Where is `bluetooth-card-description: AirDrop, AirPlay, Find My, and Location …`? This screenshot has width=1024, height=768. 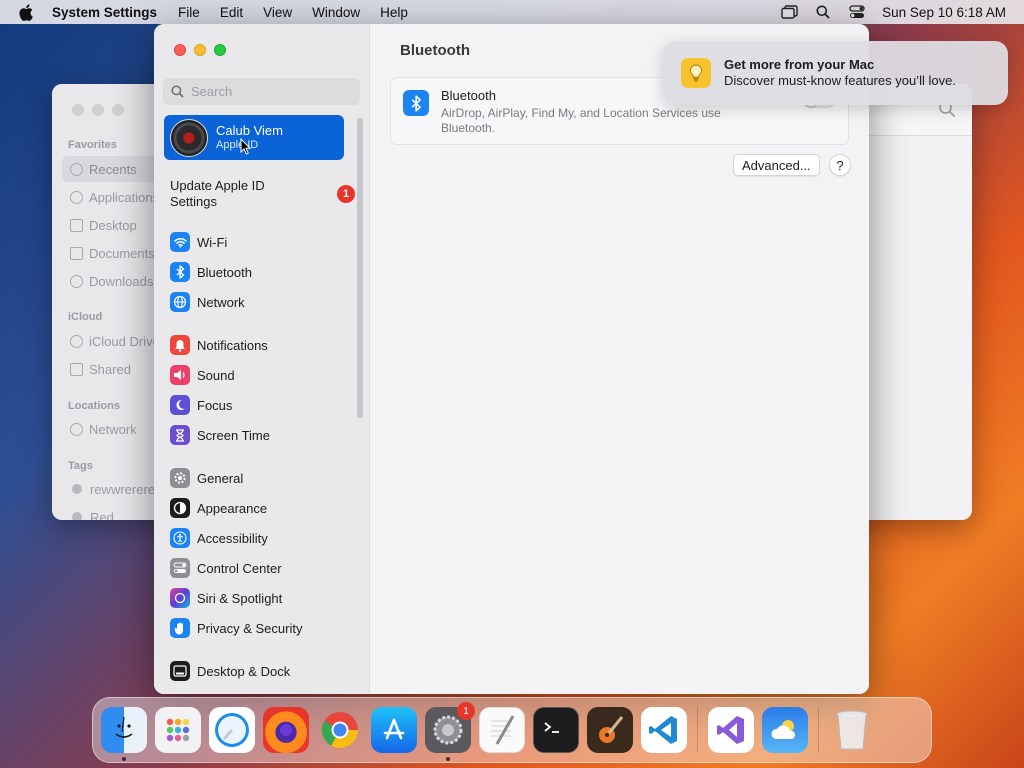
bluetooth-card-description: AirDrop, AirPlay, Find My, and Location … is located at coordinates (581, 120).